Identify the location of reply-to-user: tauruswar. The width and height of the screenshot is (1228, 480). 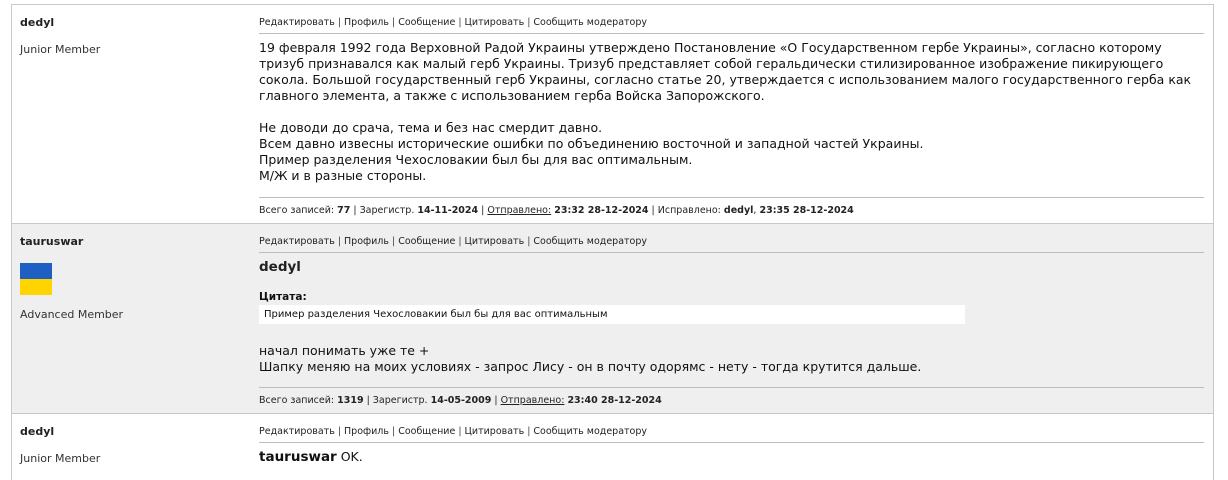
(298, 457).